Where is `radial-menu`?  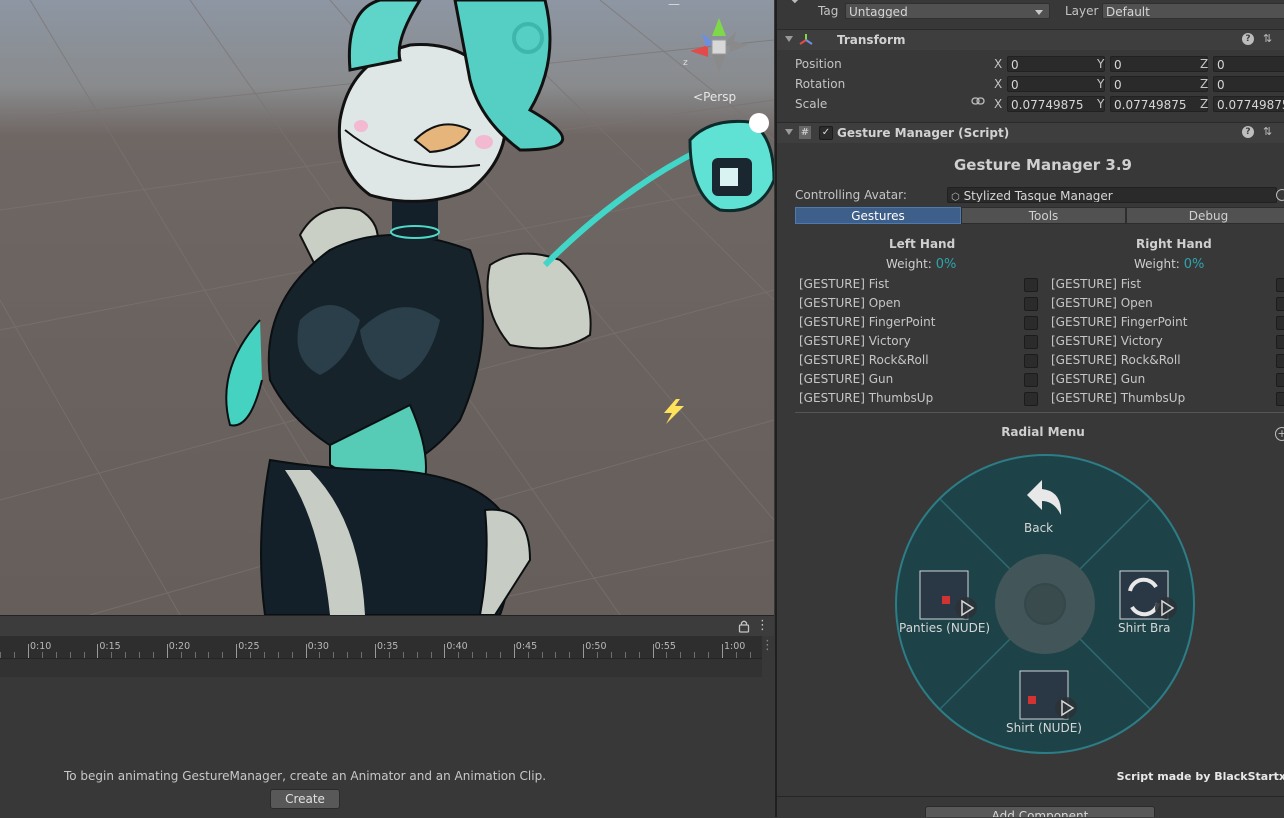
radial-menu is located at coordinates (1045, 604).